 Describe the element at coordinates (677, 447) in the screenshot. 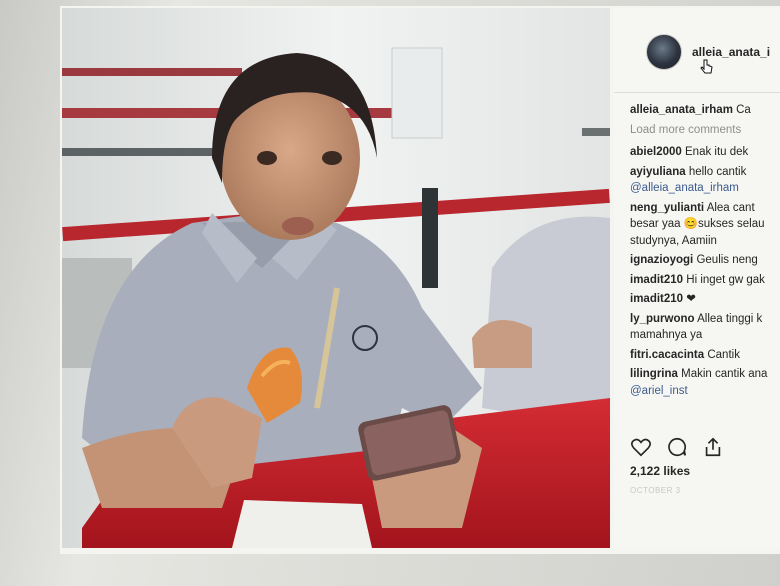

I see `comment-icon` at that location.